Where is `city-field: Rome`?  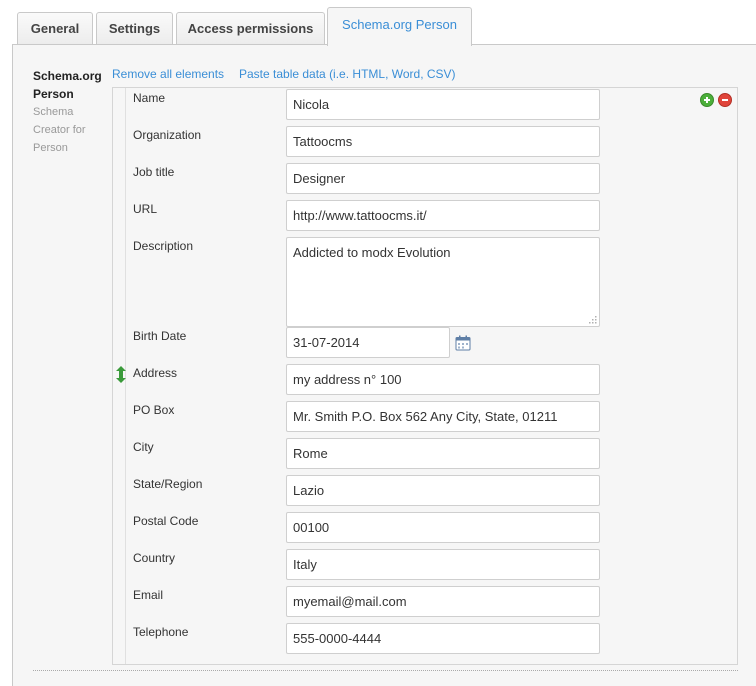 city-field: Rome is located at coordinates (443, 453).